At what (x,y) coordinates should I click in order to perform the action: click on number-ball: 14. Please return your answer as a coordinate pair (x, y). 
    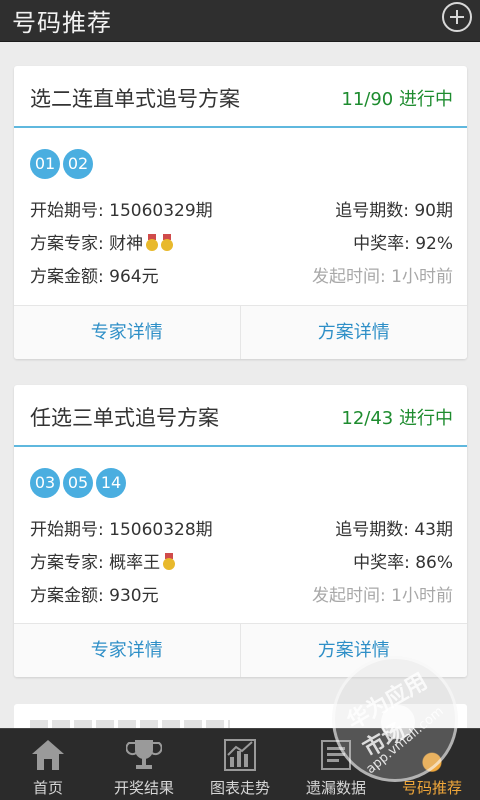
    Looking at the image, I should click on (111, 483).